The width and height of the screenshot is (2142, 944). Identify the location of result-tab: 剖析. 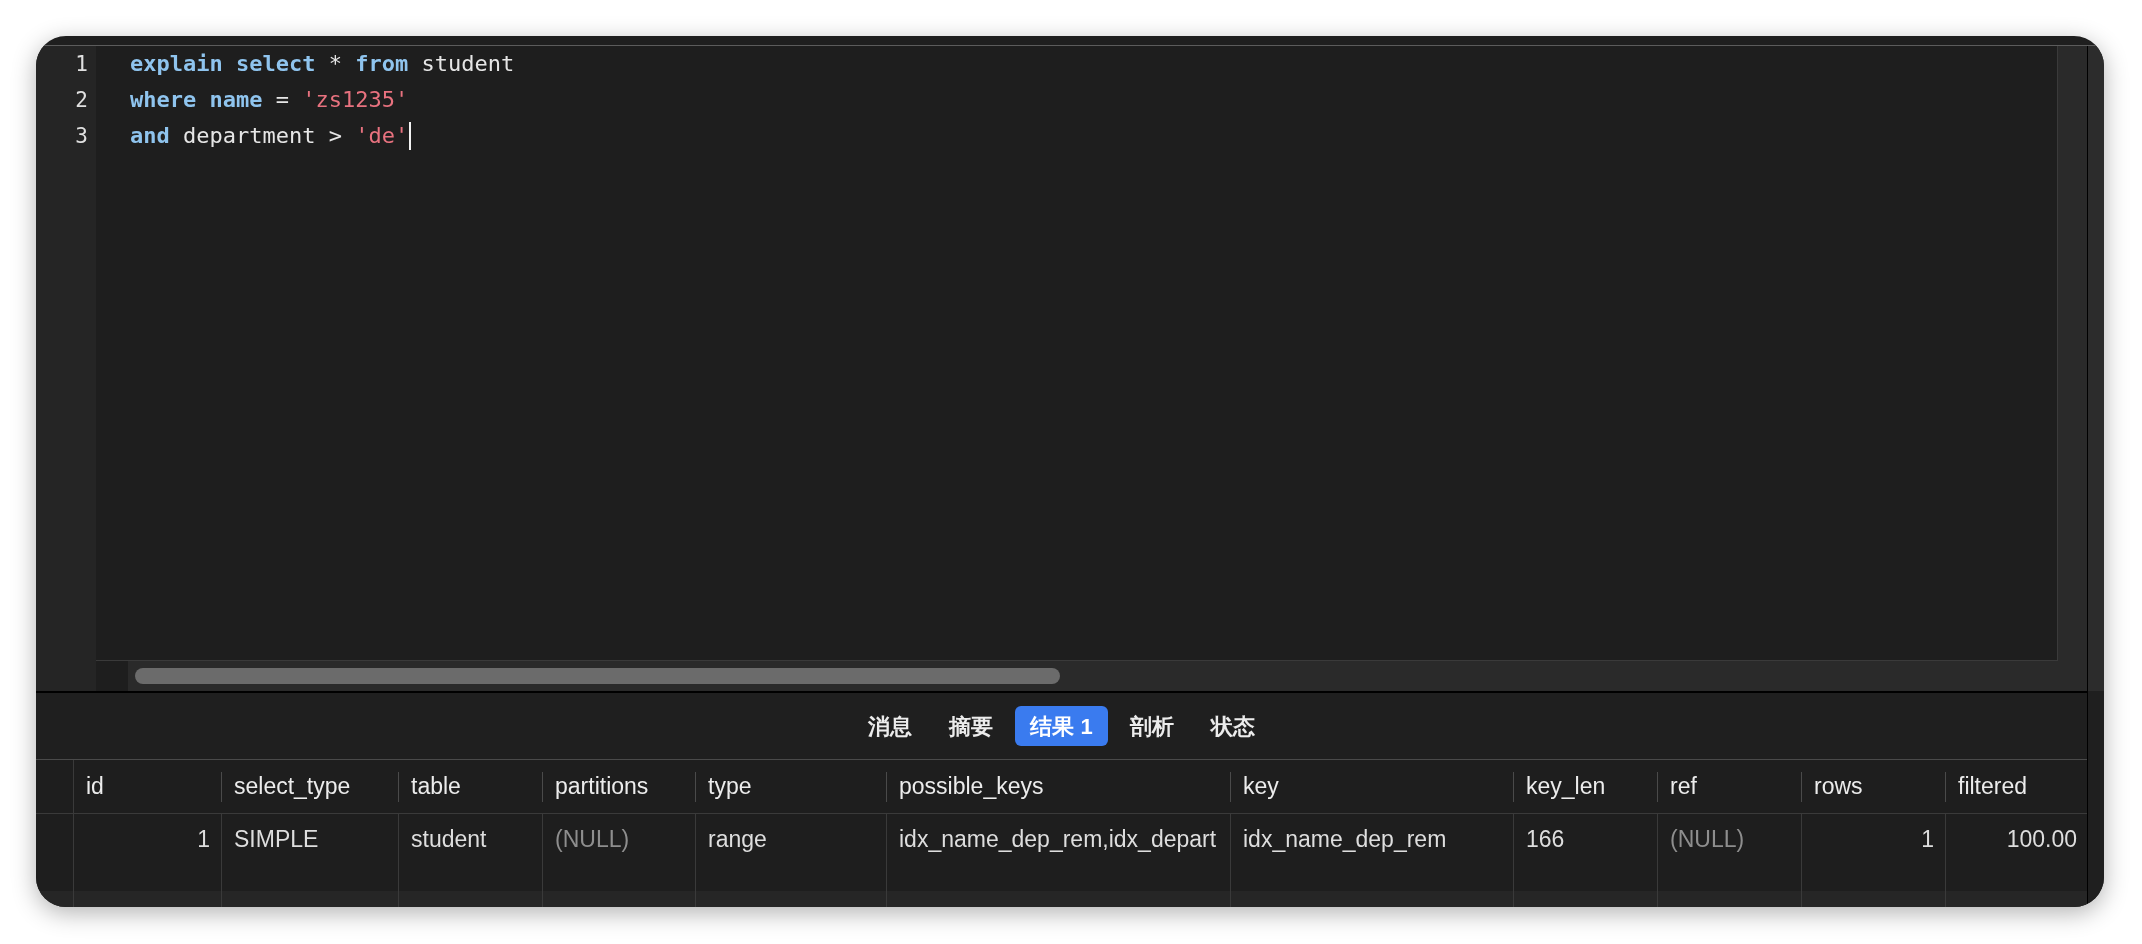
(1151, 726).